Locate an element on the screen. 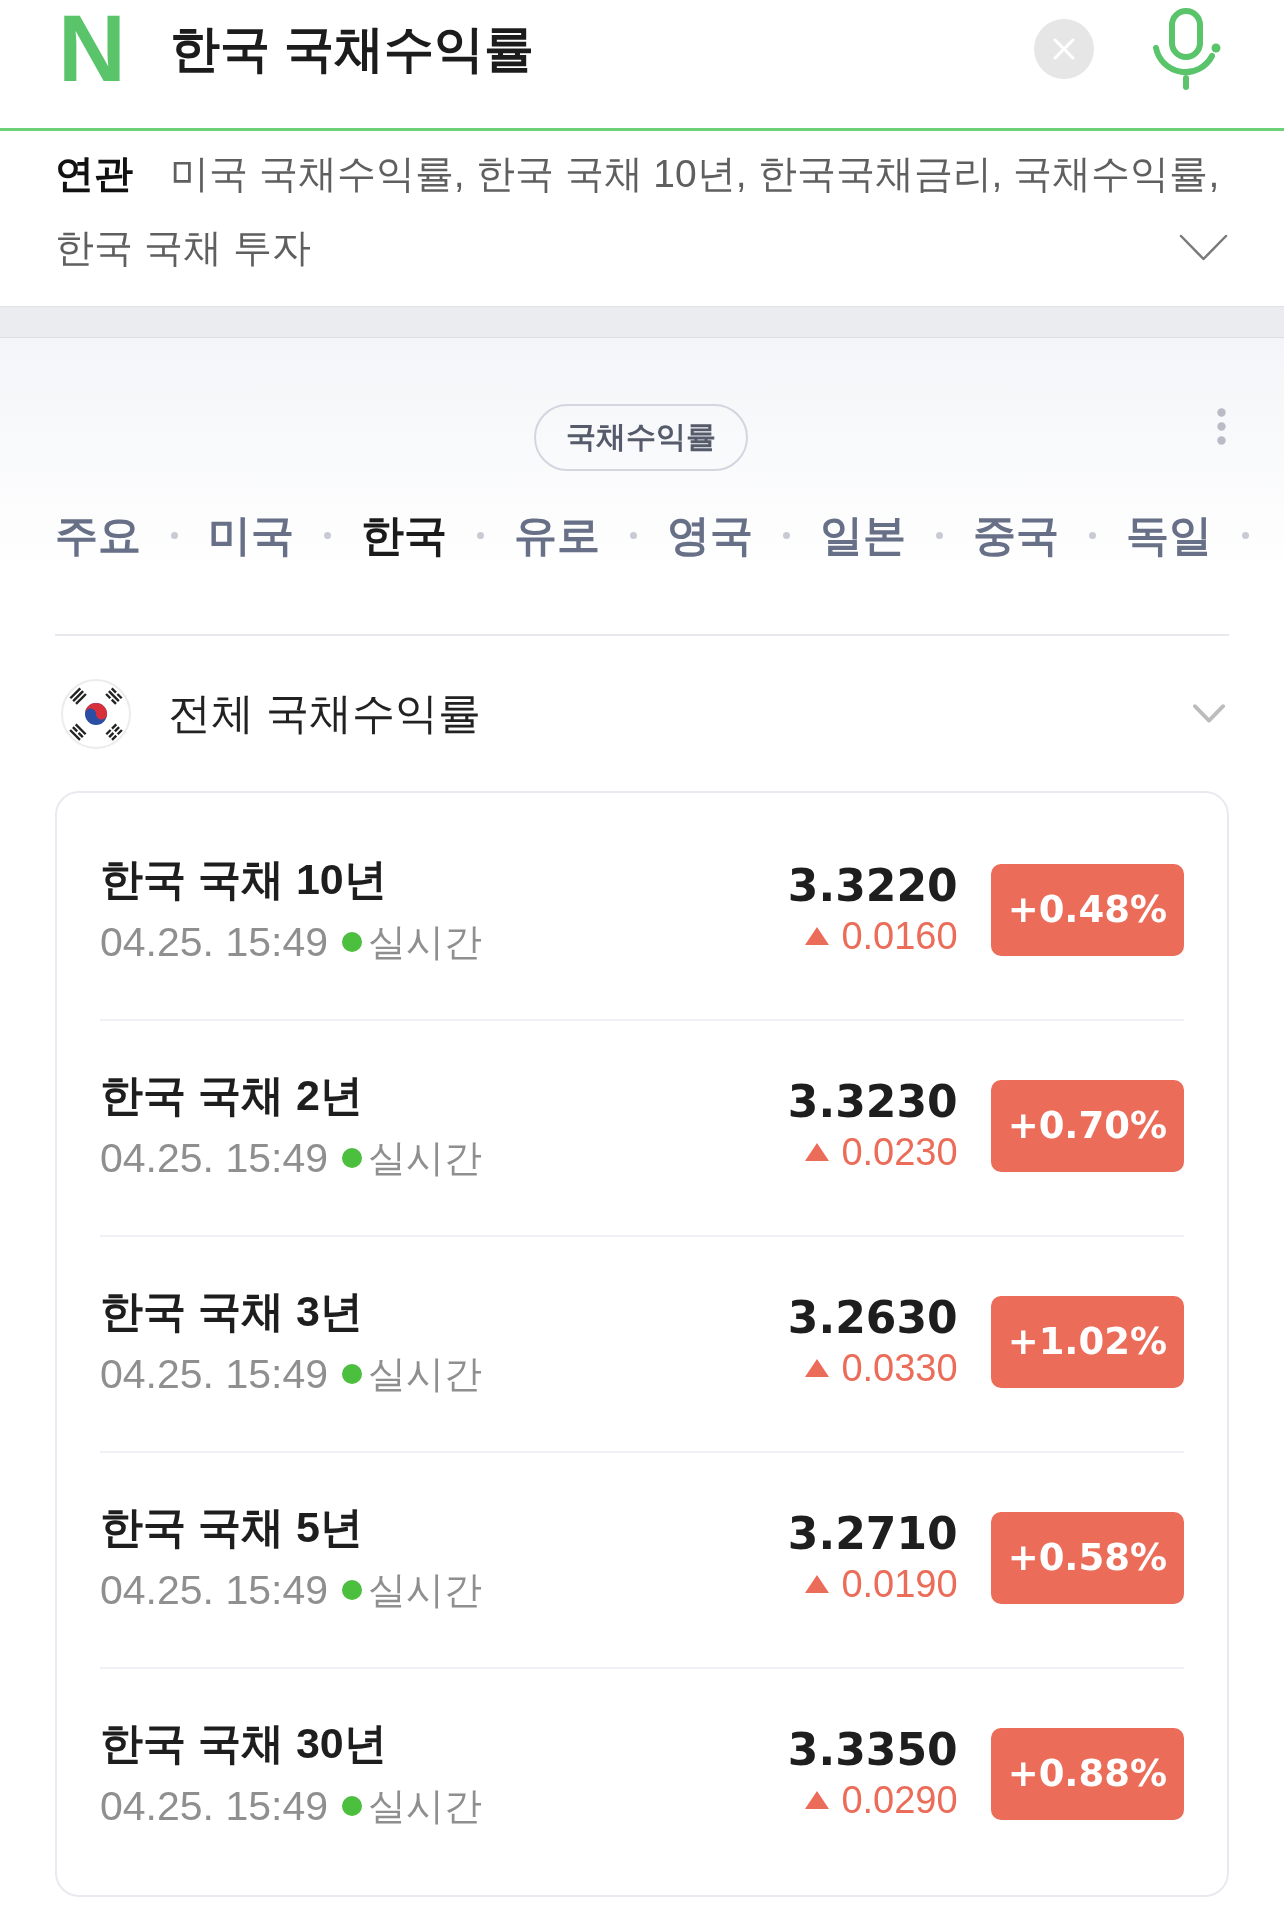 Image resolution: width=1284 pixels, height=1908 pixels. change-value: 0.0160 is located at coordinates (899, 936).